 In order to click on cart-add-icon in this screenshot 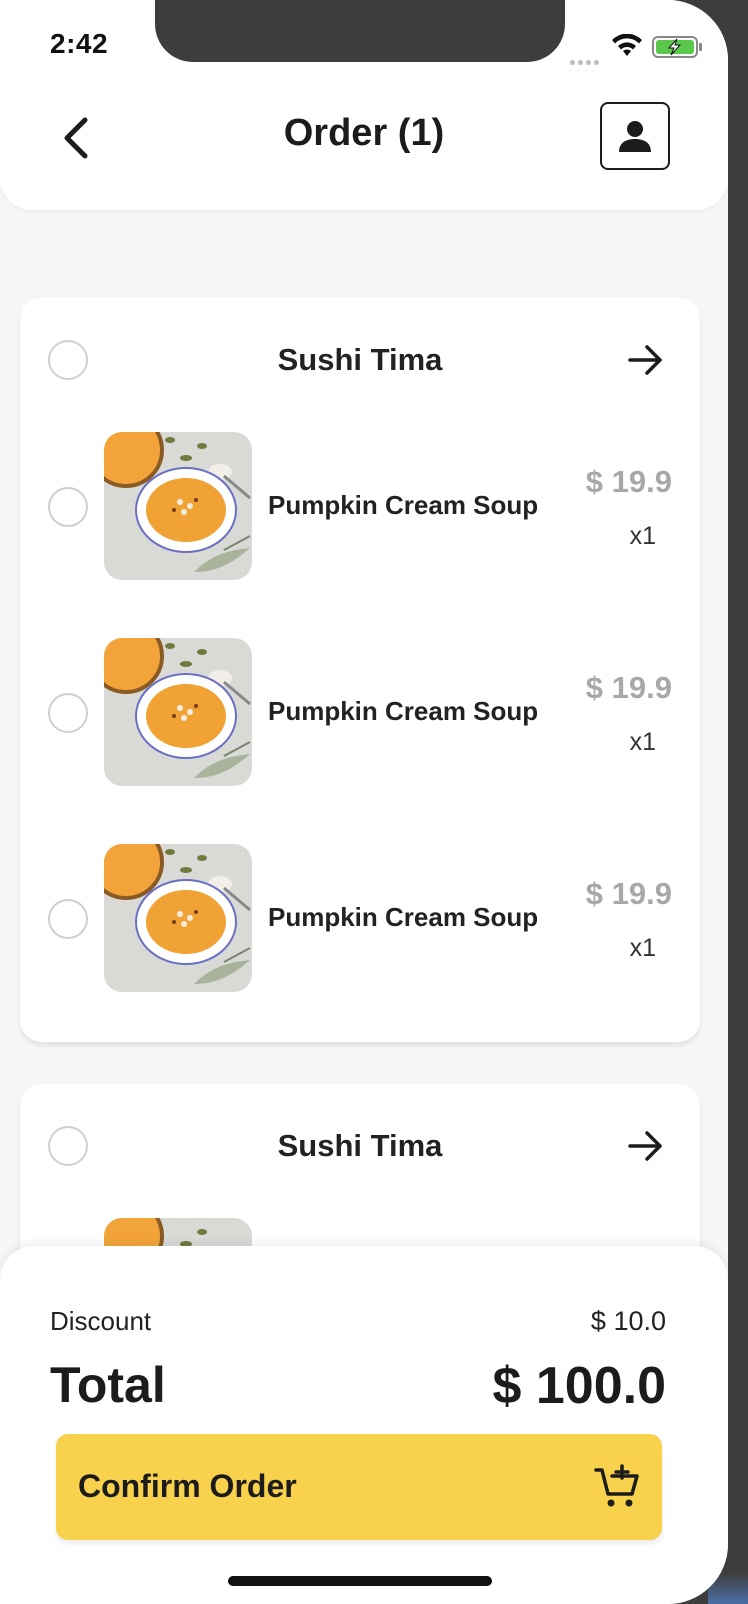, I will do `click(616, 1485)`.